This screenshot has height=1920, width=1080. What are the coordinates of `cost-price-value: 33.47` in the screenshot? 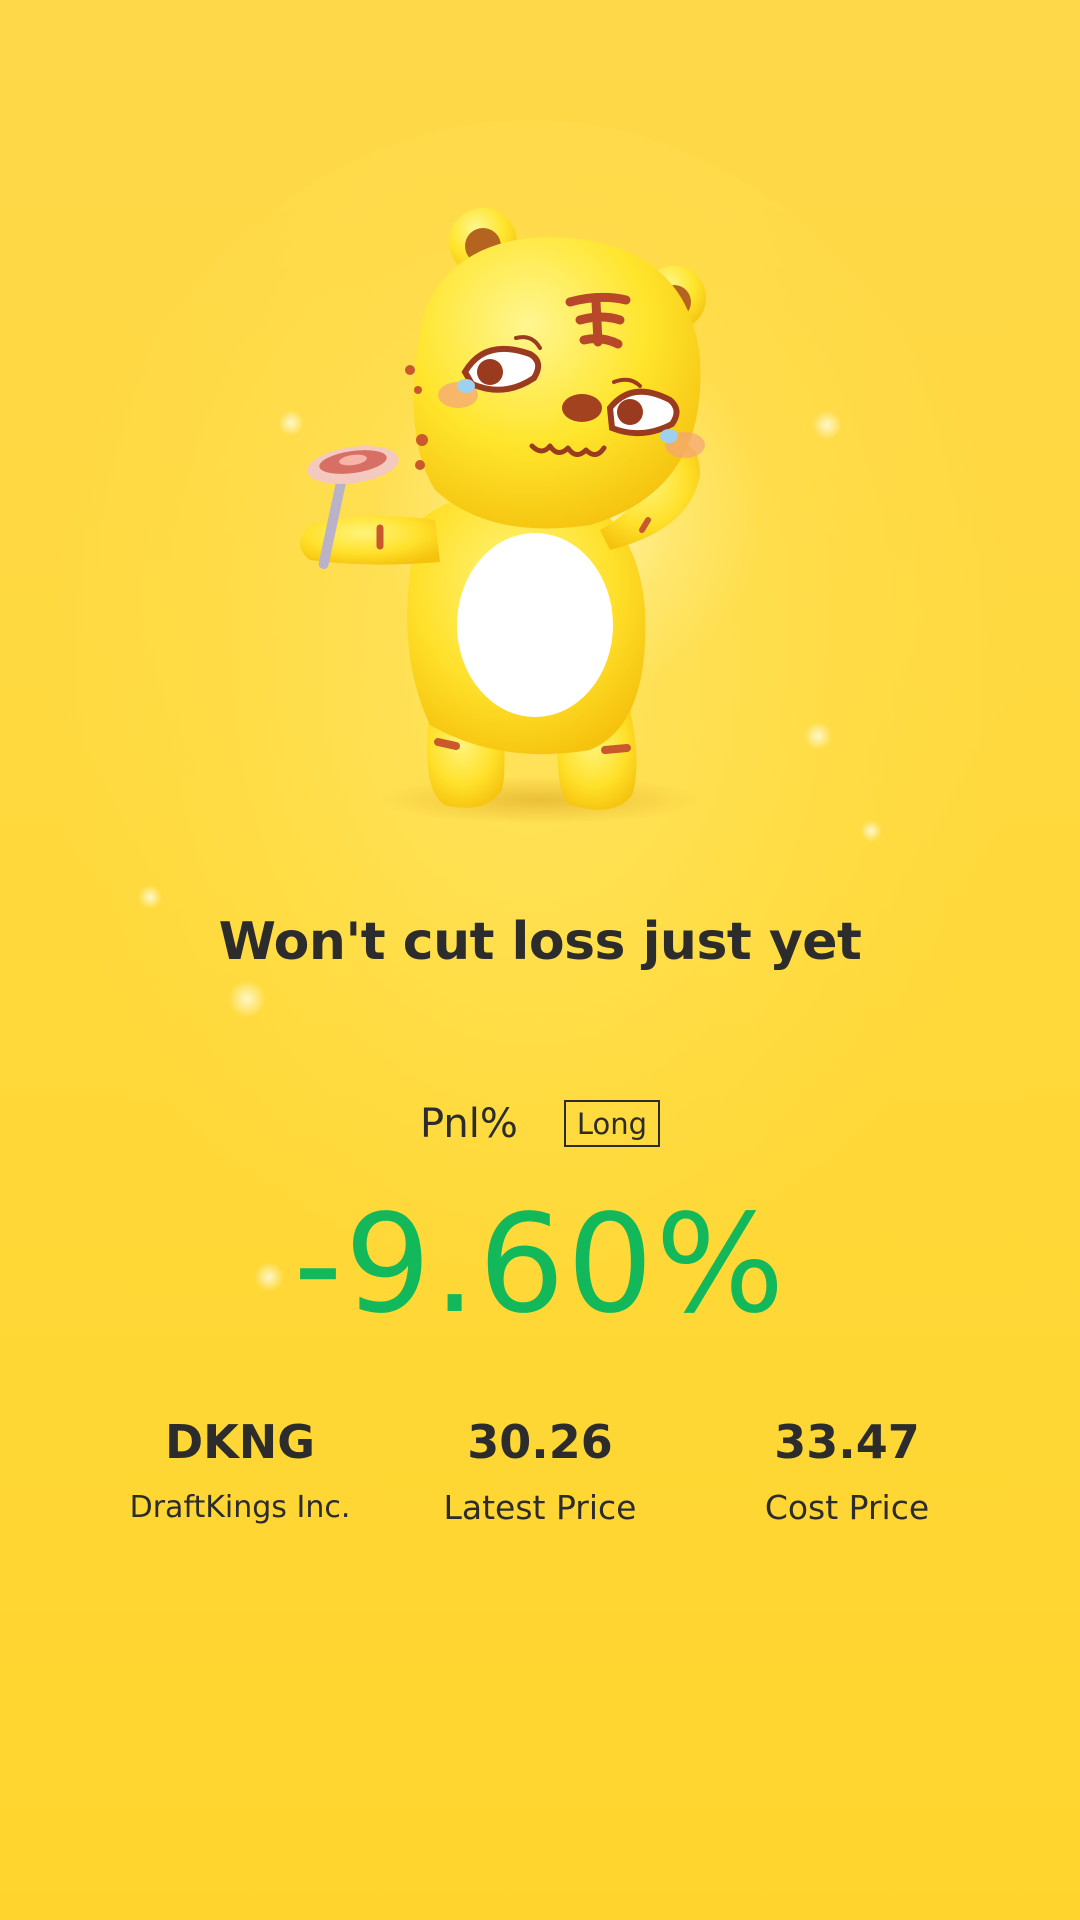 It's located at (847, 1442).